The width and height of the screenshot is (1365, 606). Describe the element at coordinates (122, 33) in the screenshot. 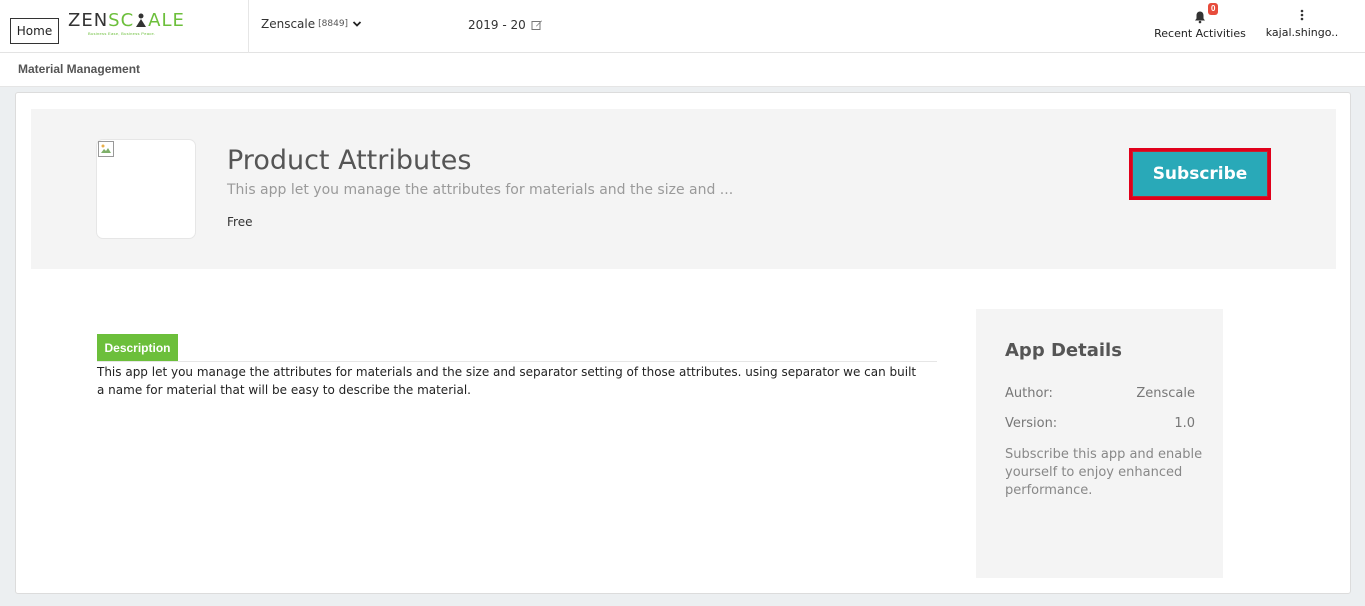

I see `logo-tagline: Business Ease, Business Peace.` at that location.